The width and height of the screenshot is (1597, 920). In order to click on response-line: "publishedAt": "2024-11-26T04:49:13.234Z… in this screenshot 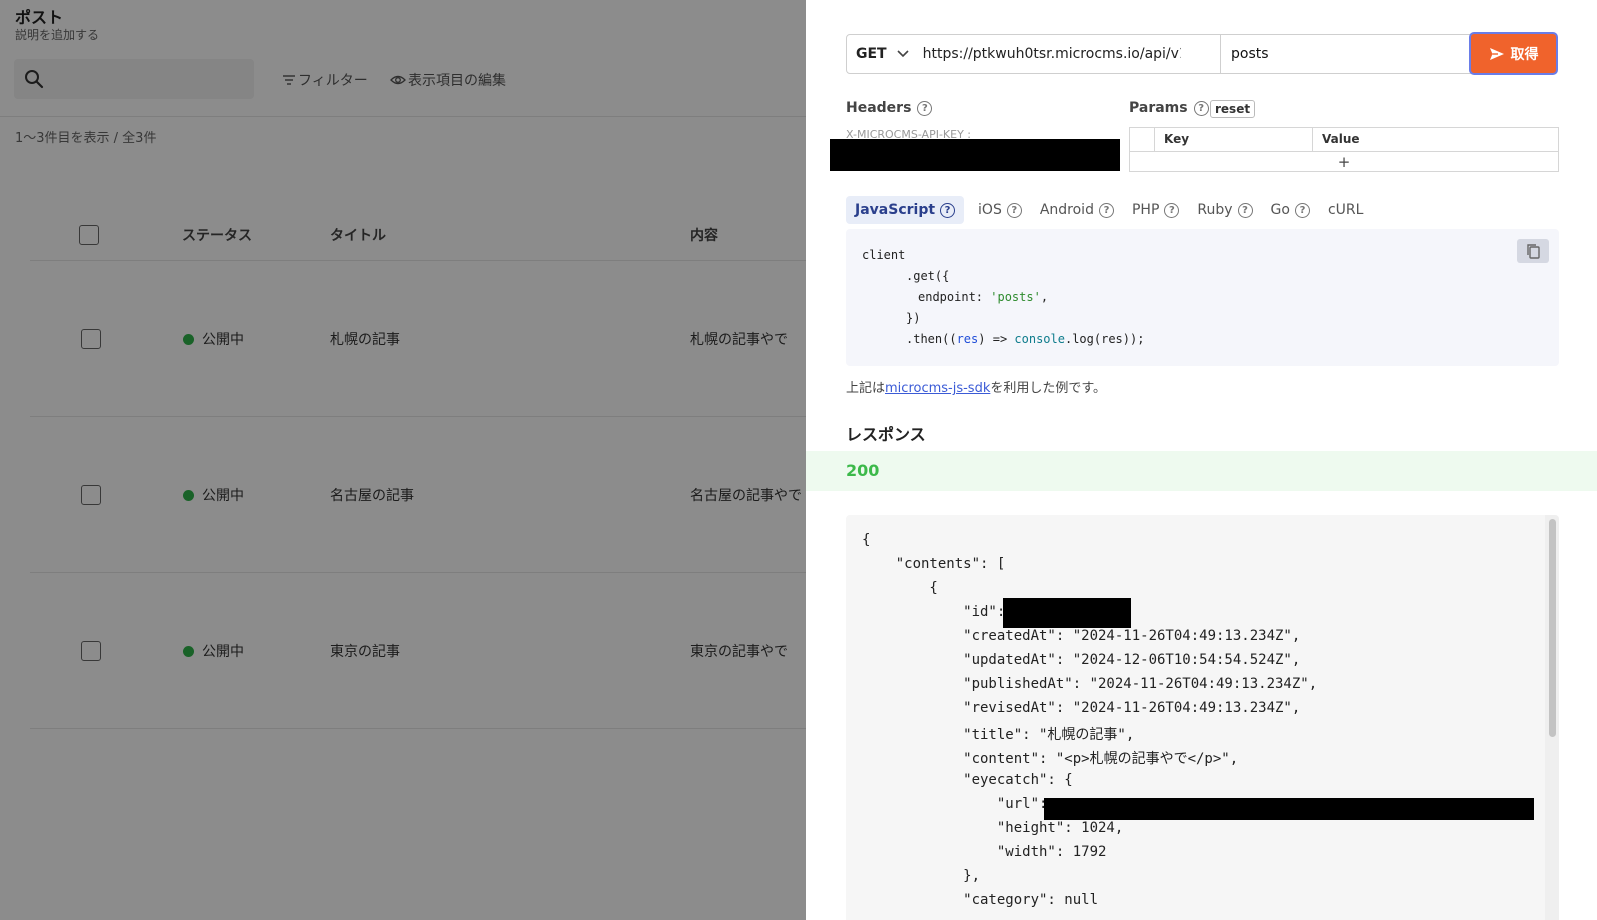, I will do `click(1090, 684)`.